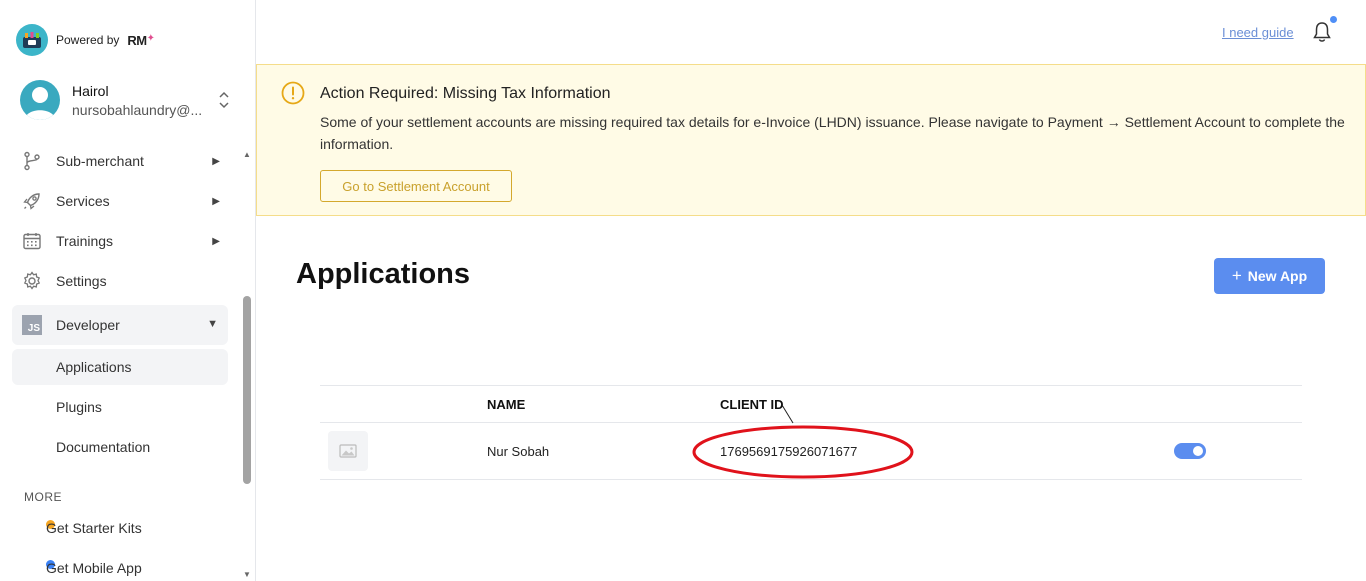 This screenshot has width=1366, height=581. What do you see at coordinates (40, 100) in the screenshot?
I see `avatar` at bounding box center [40, 100].